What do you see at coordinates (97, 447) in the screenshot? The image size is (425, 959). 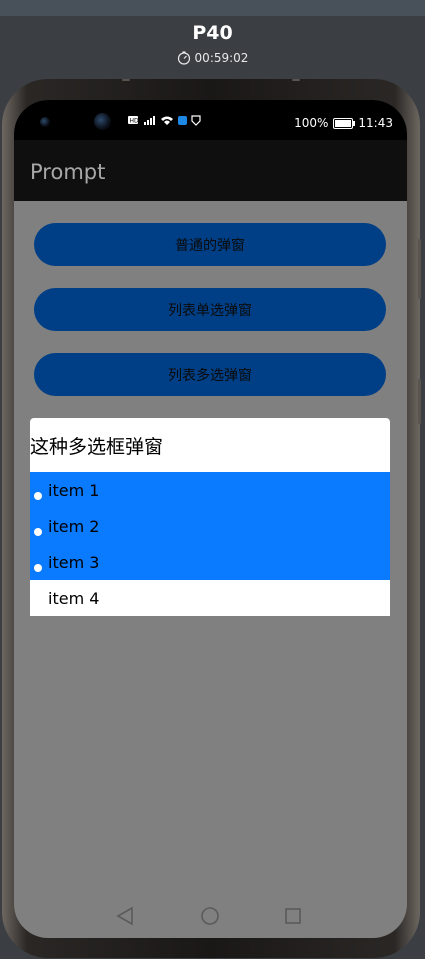 I see `dialog-title: 这种多选框弹窗` at bounding box center [97, 447].